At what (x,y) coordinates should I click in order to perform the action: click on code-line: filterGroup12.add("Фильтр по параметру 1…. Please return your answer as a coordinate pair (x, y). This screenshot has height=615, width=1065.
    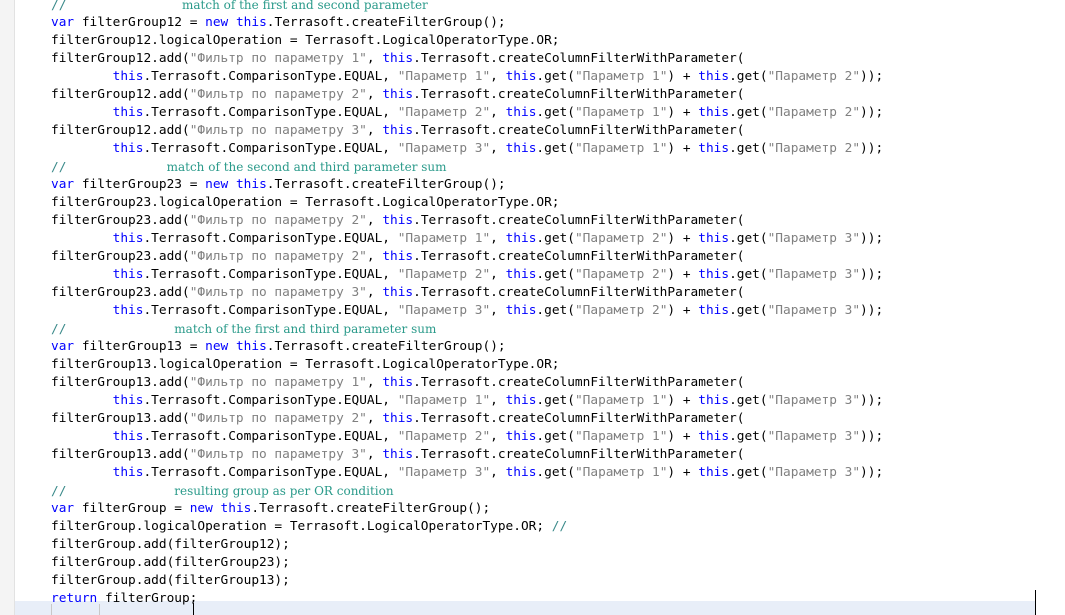
    Looking at the image, I should click on (397, 59).